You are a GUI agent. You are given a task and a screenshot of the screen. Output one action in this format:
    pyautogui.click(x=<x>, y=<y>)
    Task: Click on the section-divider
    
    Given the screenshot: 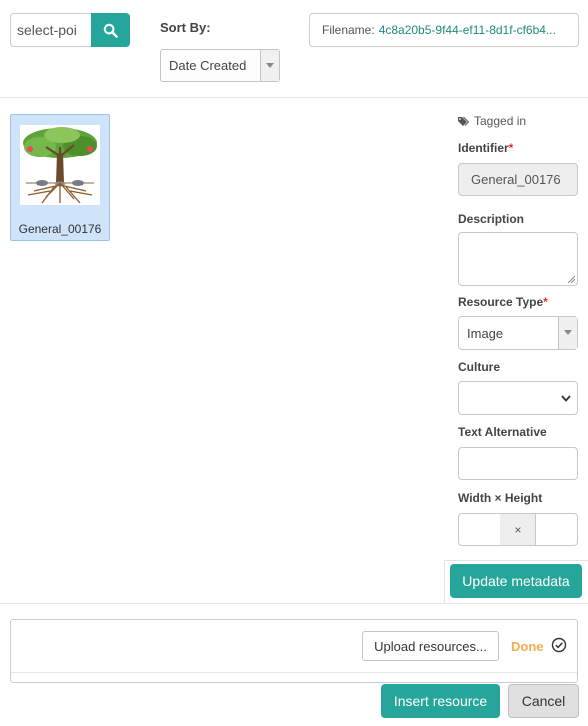 What is the action you would take?
    pyautogui.click(x=294, y=603)
    